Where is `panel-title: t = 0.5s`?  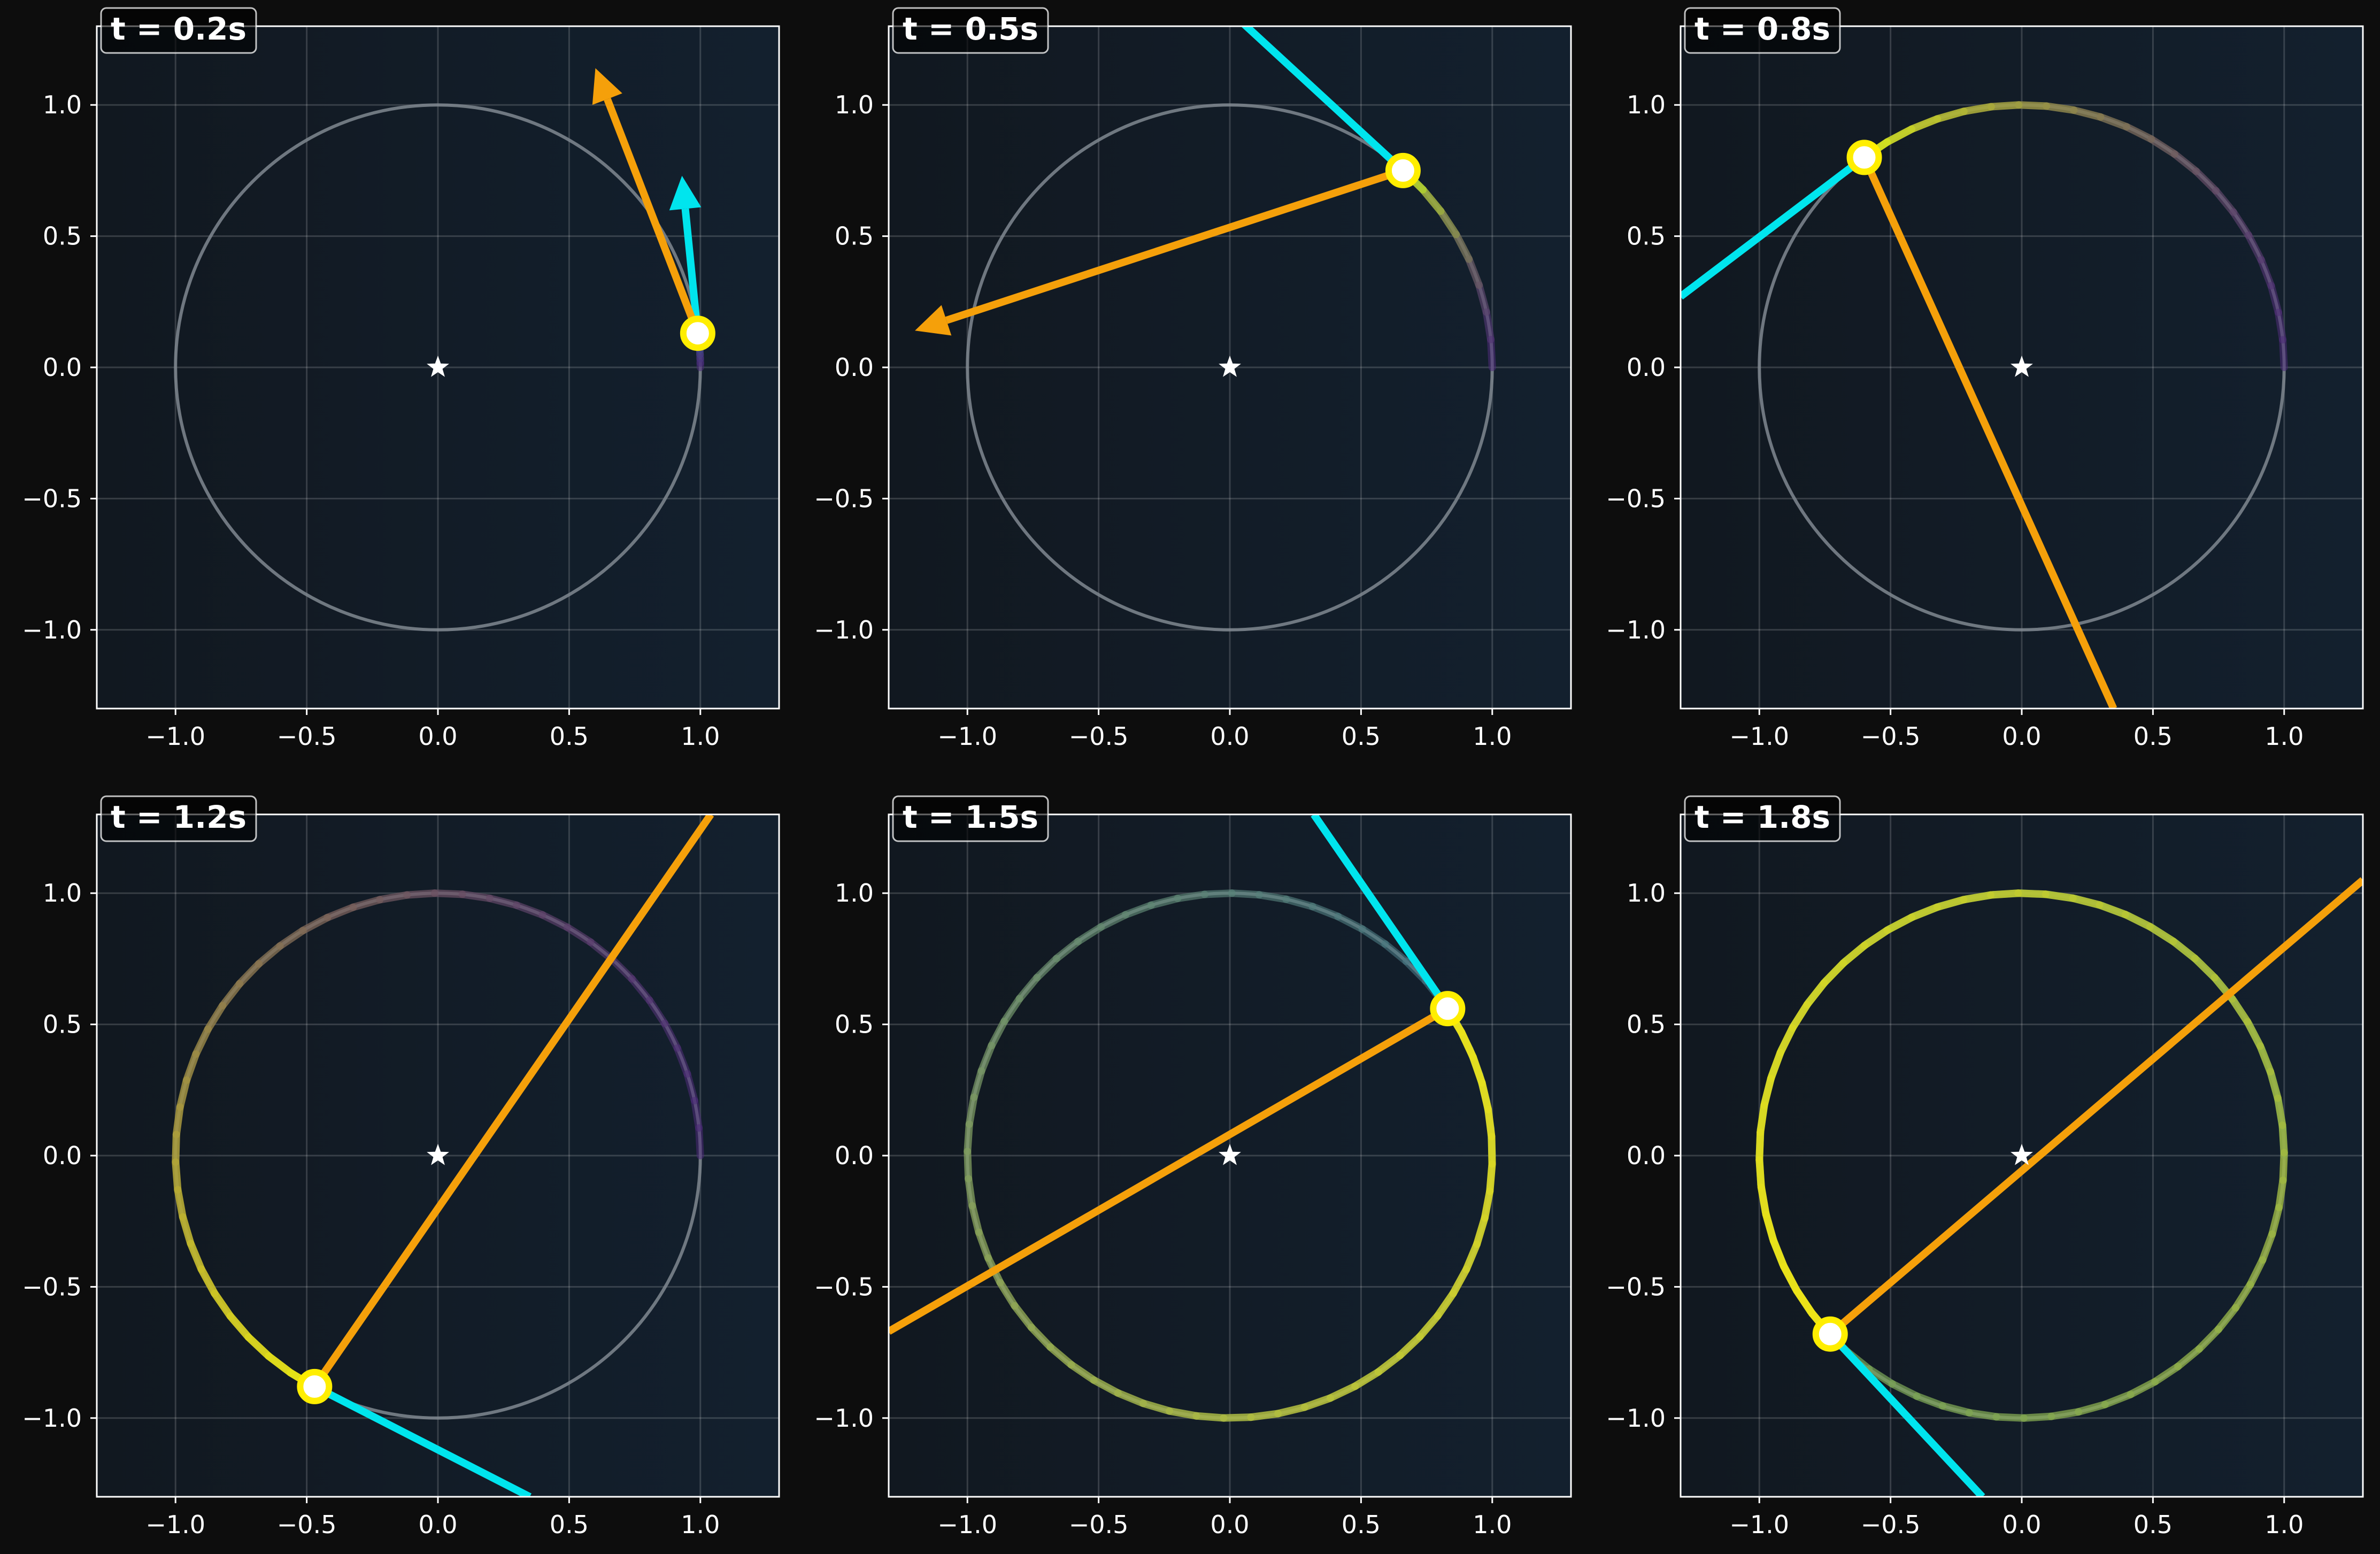
panel-title: t = 0.5s is located at coordinates (970, 29).